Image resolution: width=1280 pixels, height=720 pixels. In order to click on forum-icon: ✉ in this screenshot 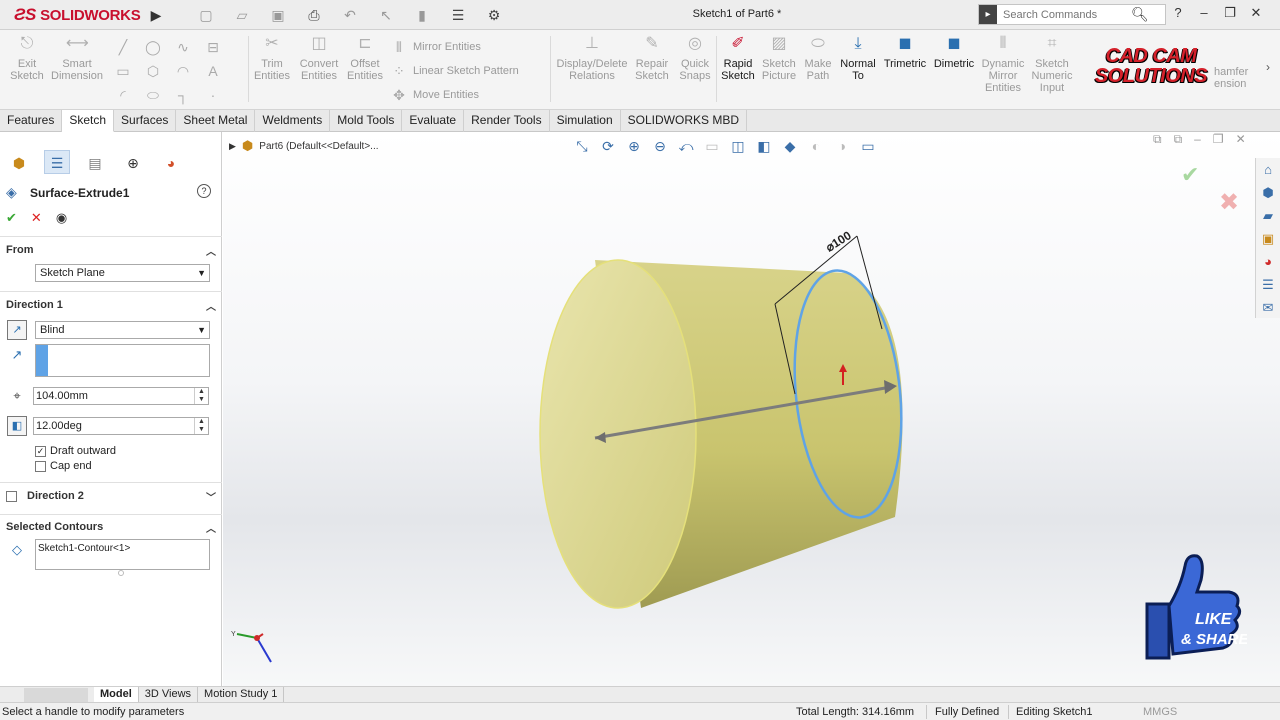, I will do `click(1268, 308)`.